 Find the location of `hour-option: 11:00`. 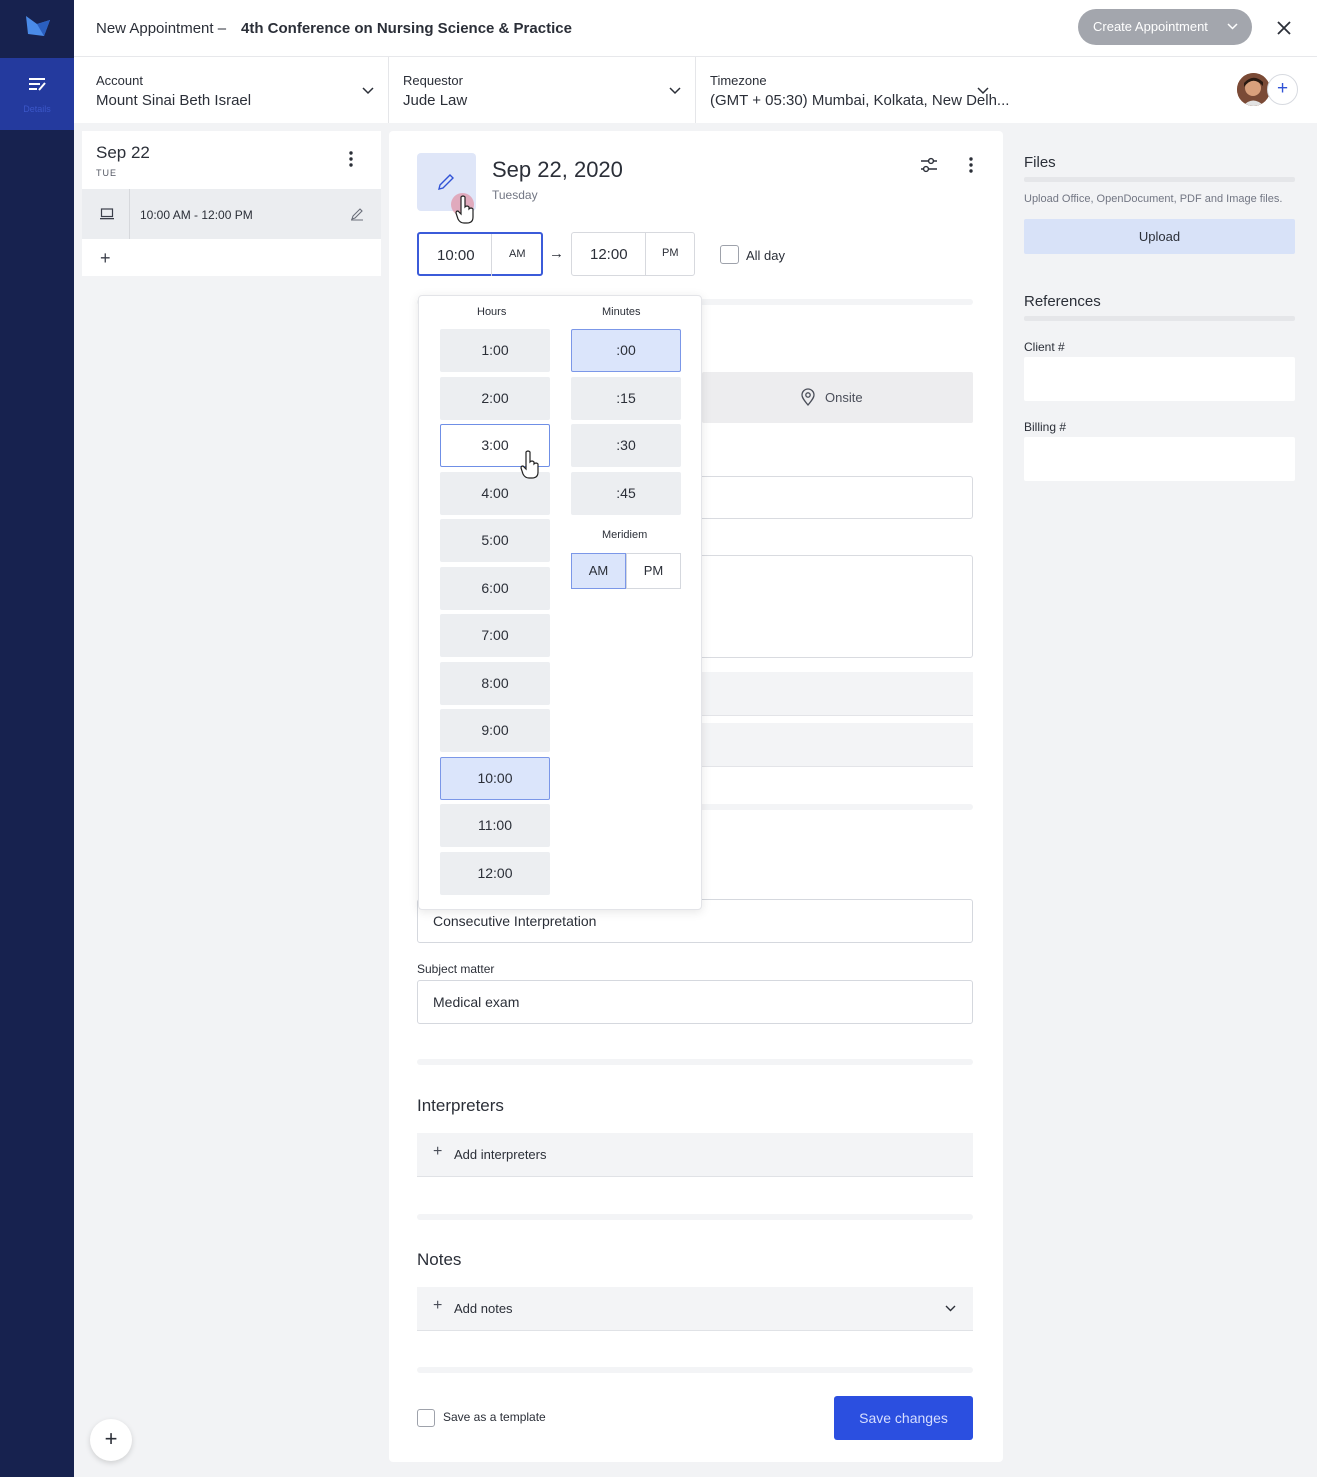

hour-option: 11:00 is located at coordinates (495, 825).